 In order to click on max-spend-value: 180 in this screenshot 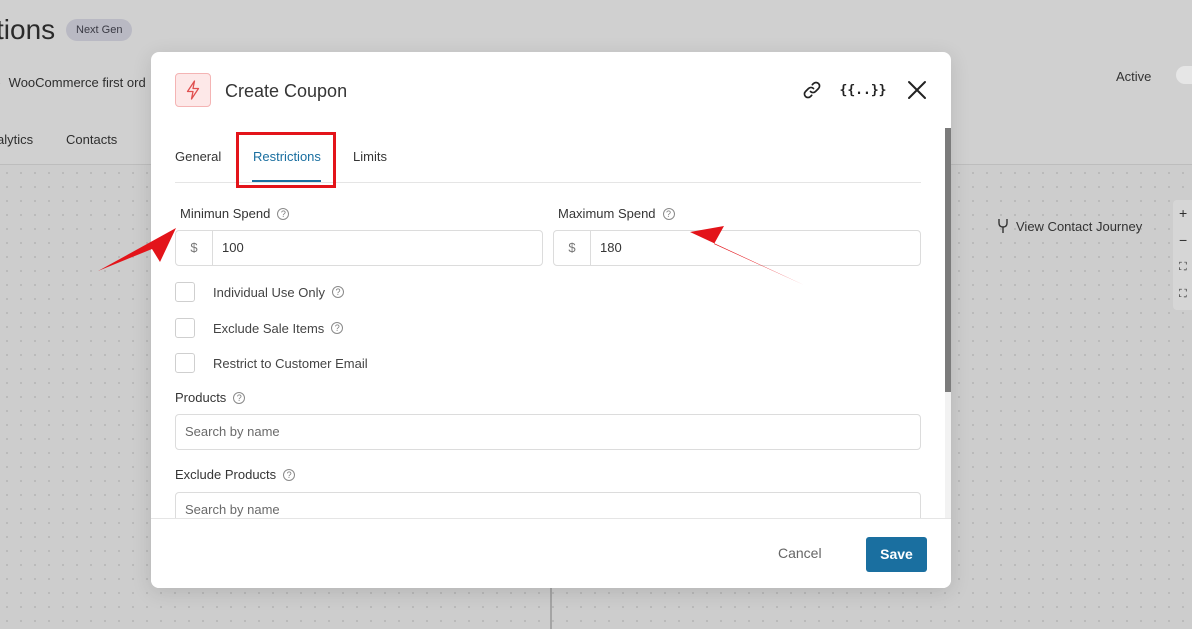, I will do `click(755, 248)`.